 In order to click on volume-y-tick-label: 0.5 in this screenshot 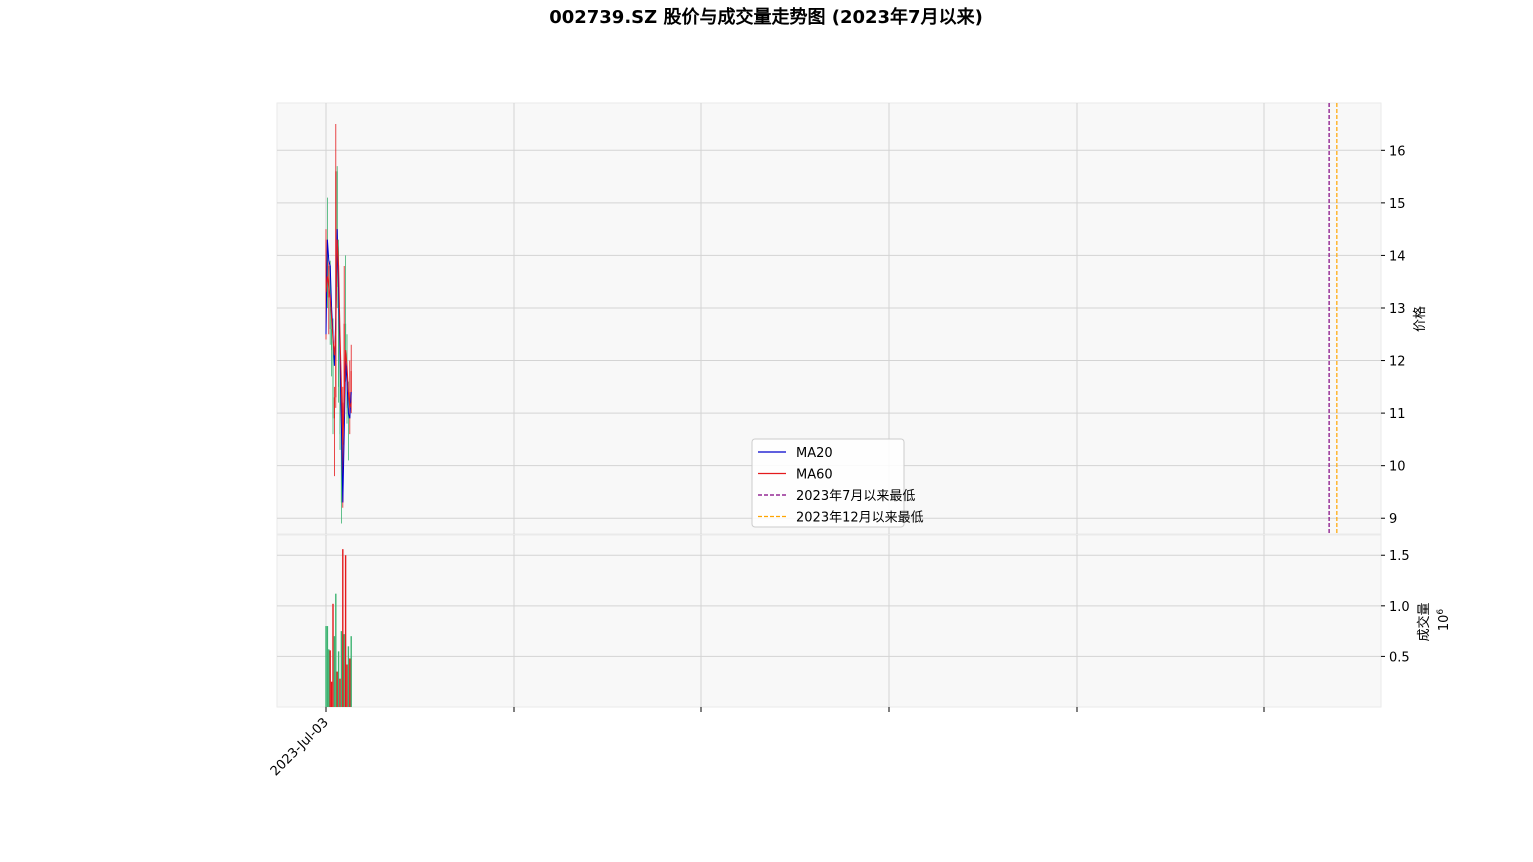, I will do `click(1399, 657)`.